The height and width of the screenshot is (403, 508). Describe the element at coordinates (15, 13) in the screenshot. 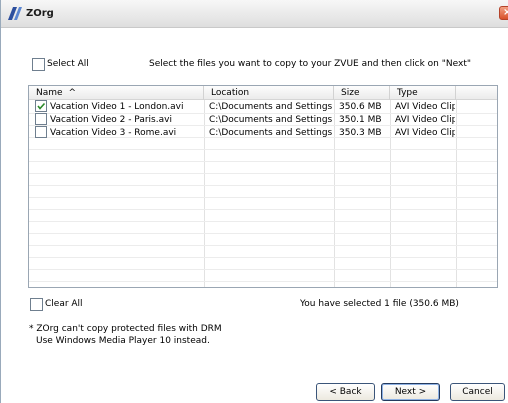

I see `zorg-logo-icon` at that location.